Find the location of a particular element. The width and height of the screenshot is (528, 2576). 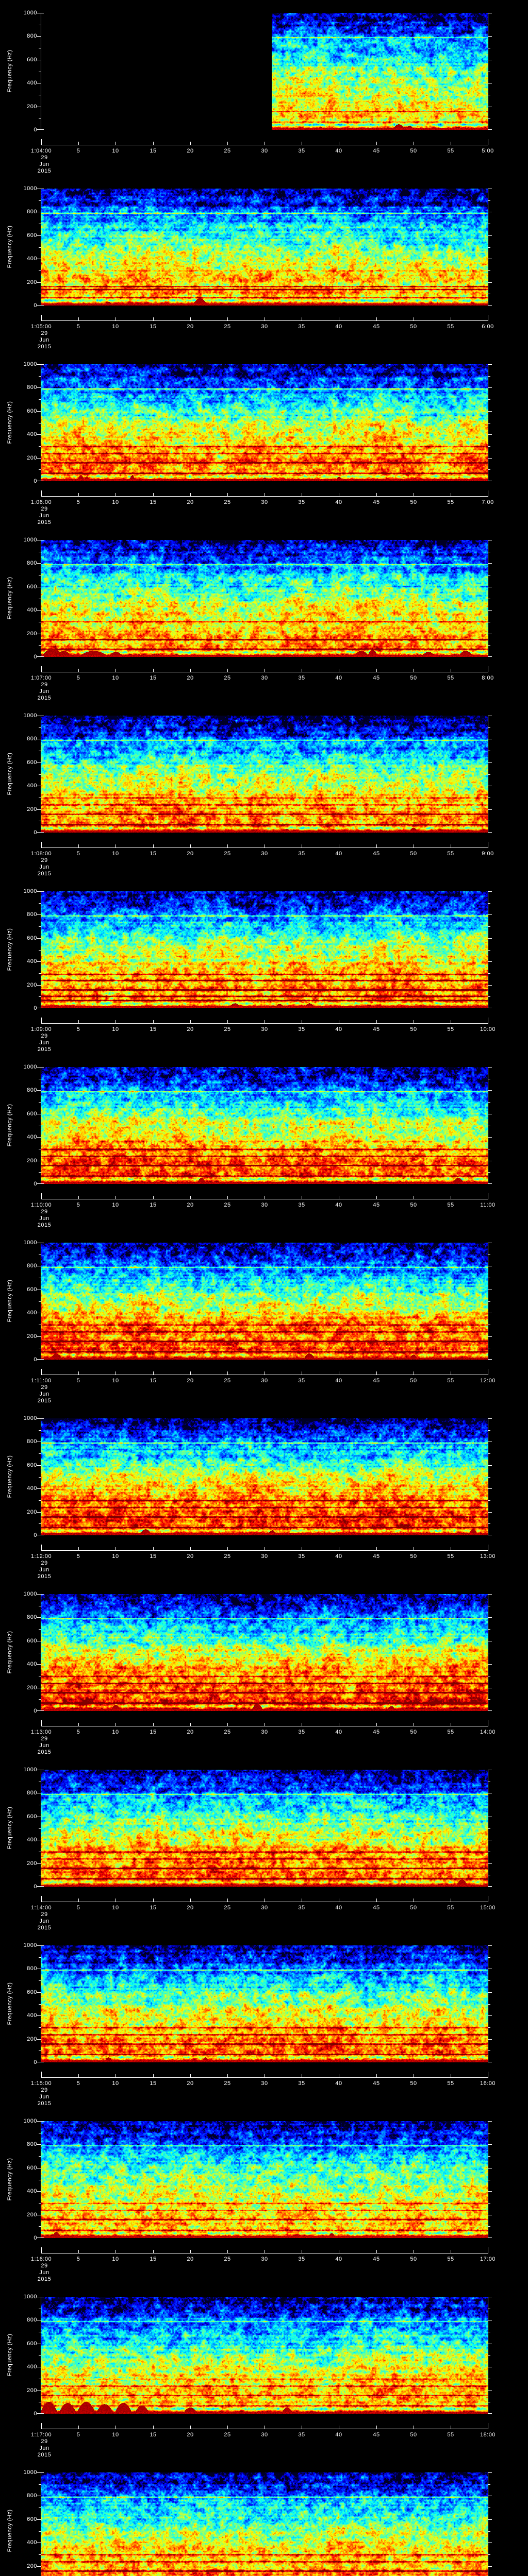

time-axis-tick-label: 14:00 is located at coordinates (488, 1732).